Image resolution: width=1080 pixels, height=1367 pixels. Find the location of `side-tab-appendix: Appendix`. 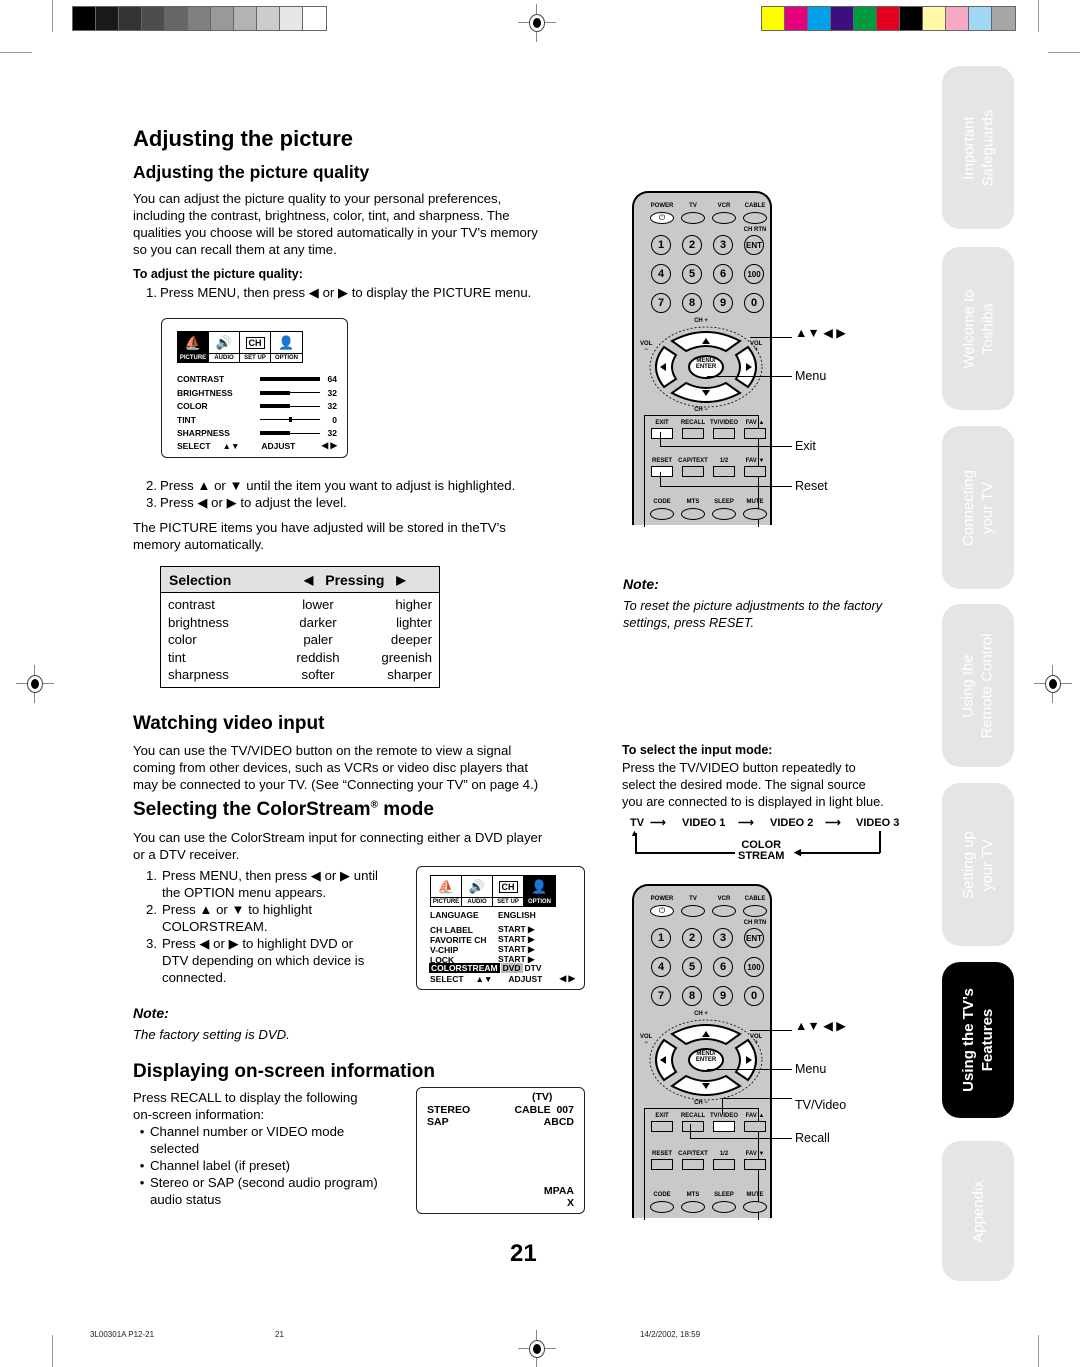

side-tab-appendix: Appendix is located at coordinates (978, 1211).